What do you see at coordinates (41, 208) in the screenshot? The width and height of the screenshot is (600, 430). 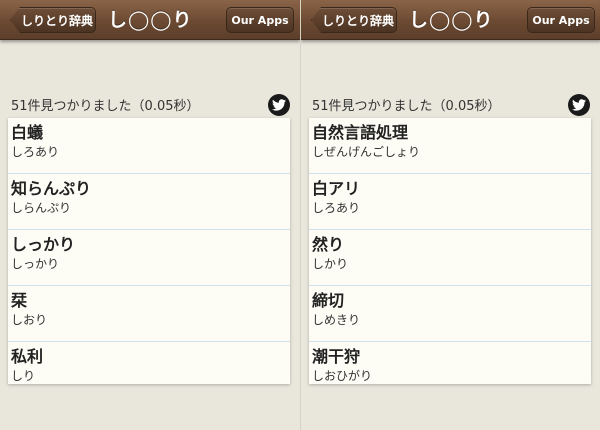 I see `reading: しらんぷり` at bounding box center [41, 208].